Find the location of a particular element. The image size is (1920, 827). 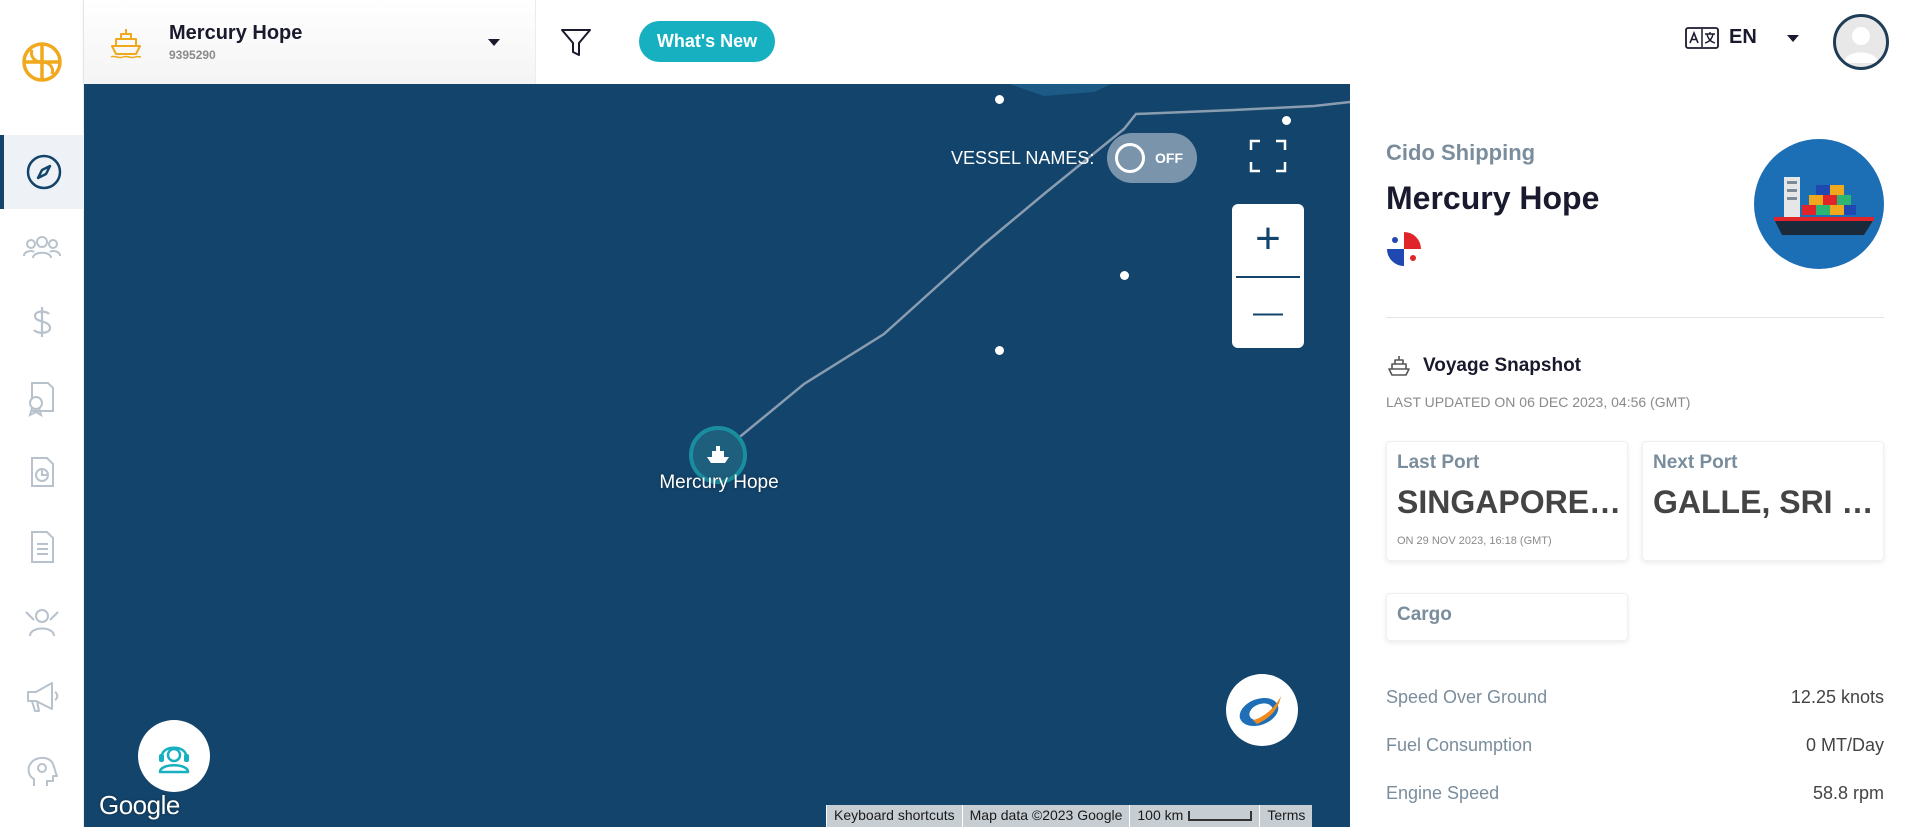

sidebar-item-certificates is located at coordinates (42, 397).